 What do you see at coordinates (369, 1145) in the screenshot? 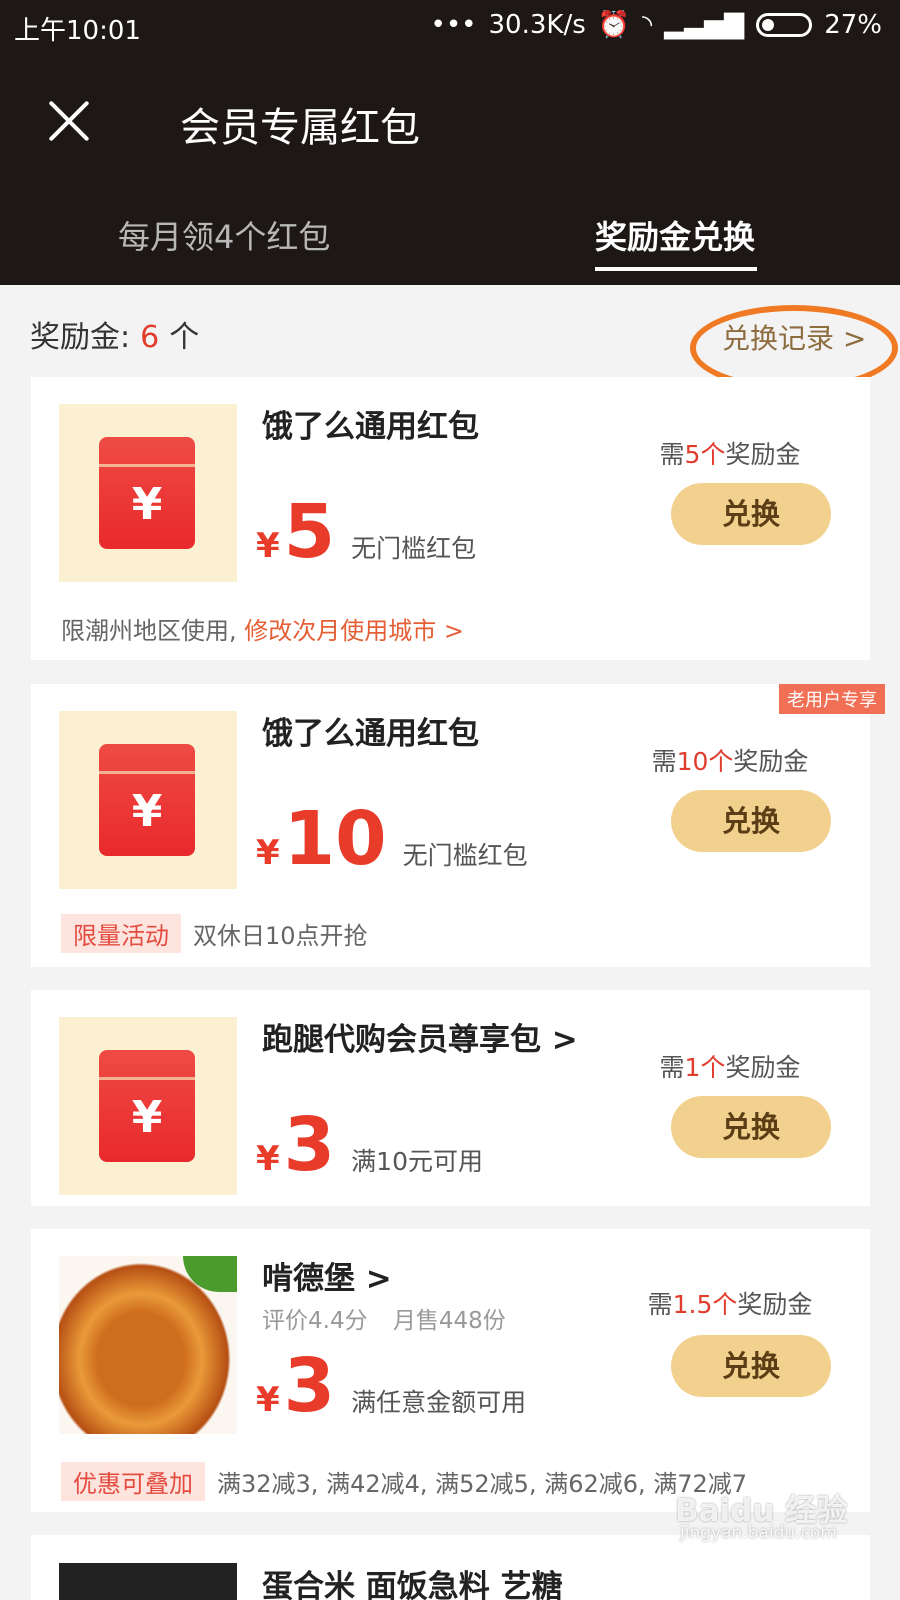
I see `packet-price: ¥ 3 满10元可用` at bounding box center [369, 1145].